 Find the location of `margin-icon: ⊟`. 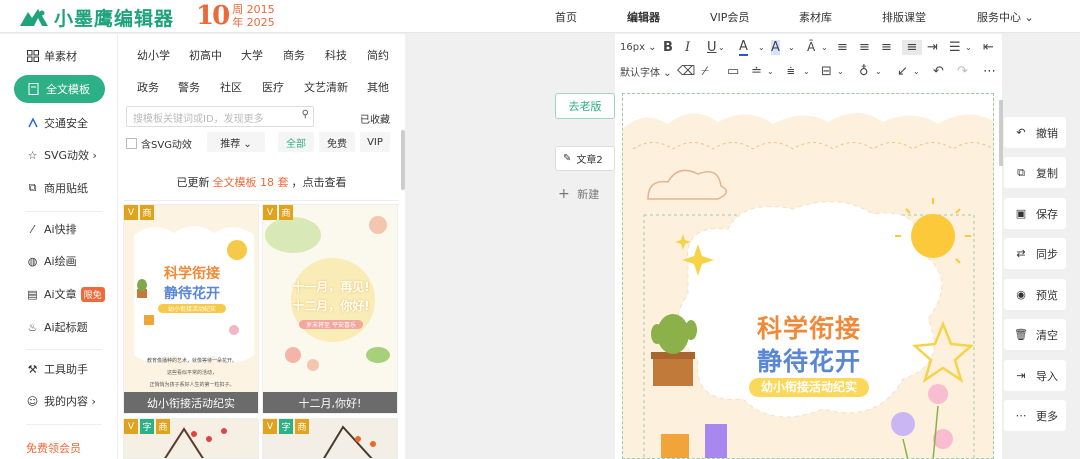

margin-icon: ⊟ is located at coordinates (826, 71).